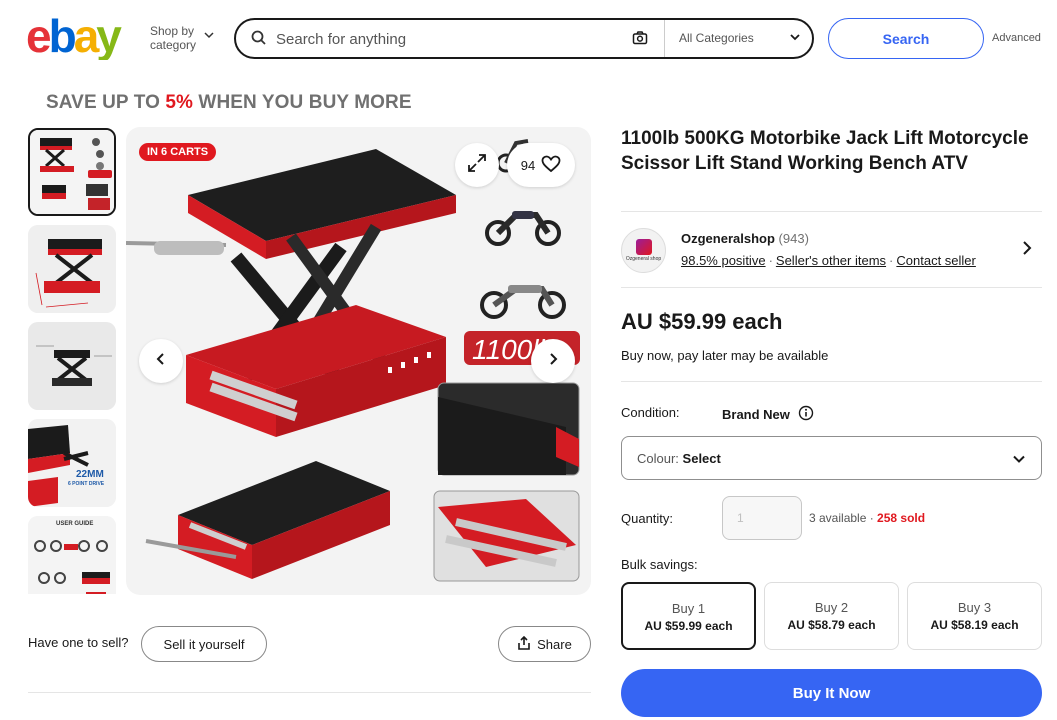  I want to click on promo-prefix: SAVE UP TO, so click(106, 102).